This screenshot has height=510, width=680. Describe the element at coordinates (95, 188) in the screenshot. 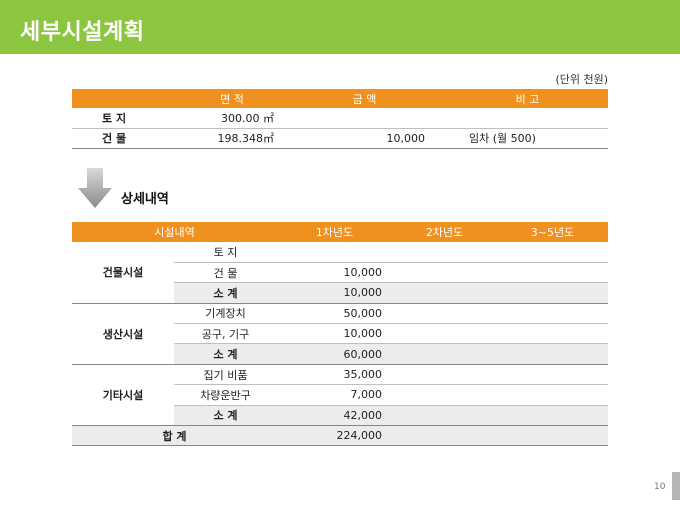

I see `down-arrow-icon` at that location.